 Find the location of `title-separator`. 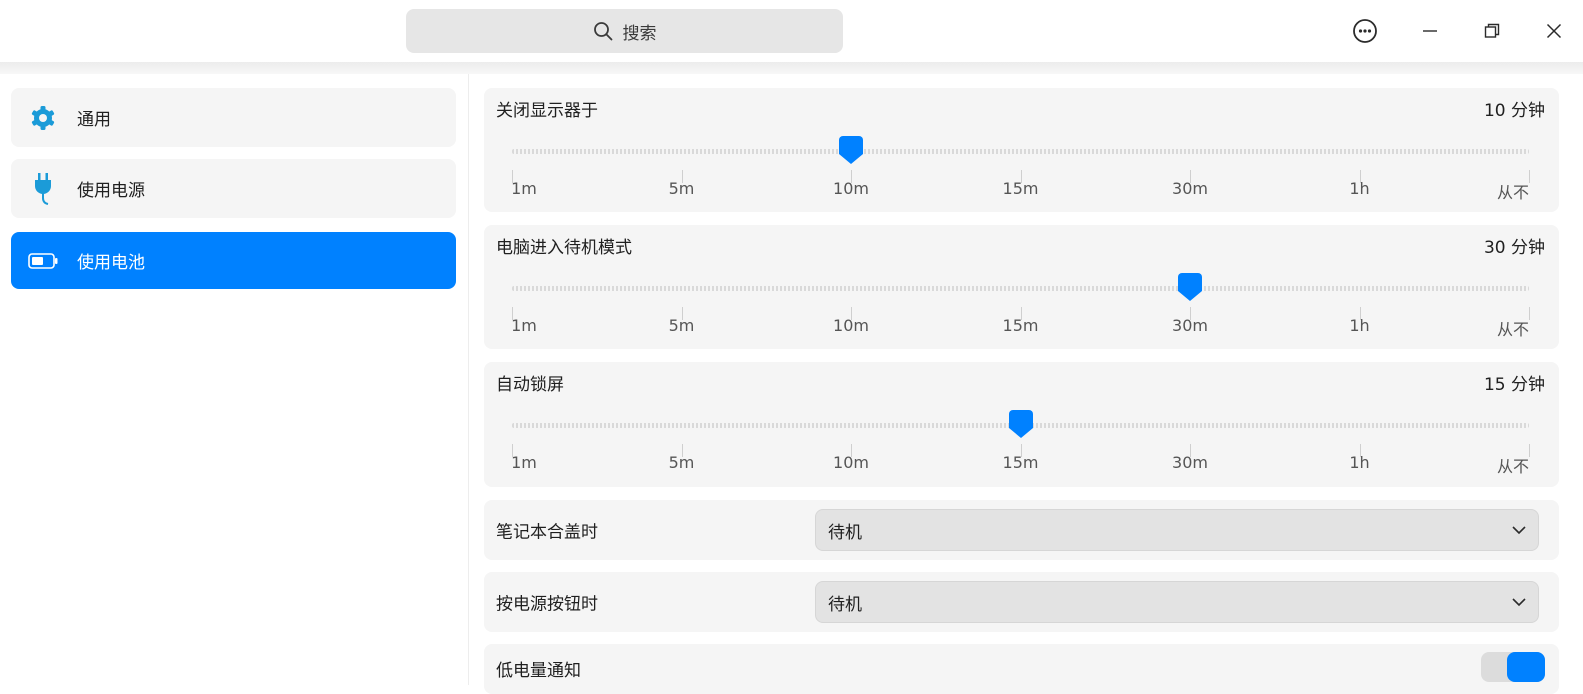

title-separator is located at coordinates (791, 68).